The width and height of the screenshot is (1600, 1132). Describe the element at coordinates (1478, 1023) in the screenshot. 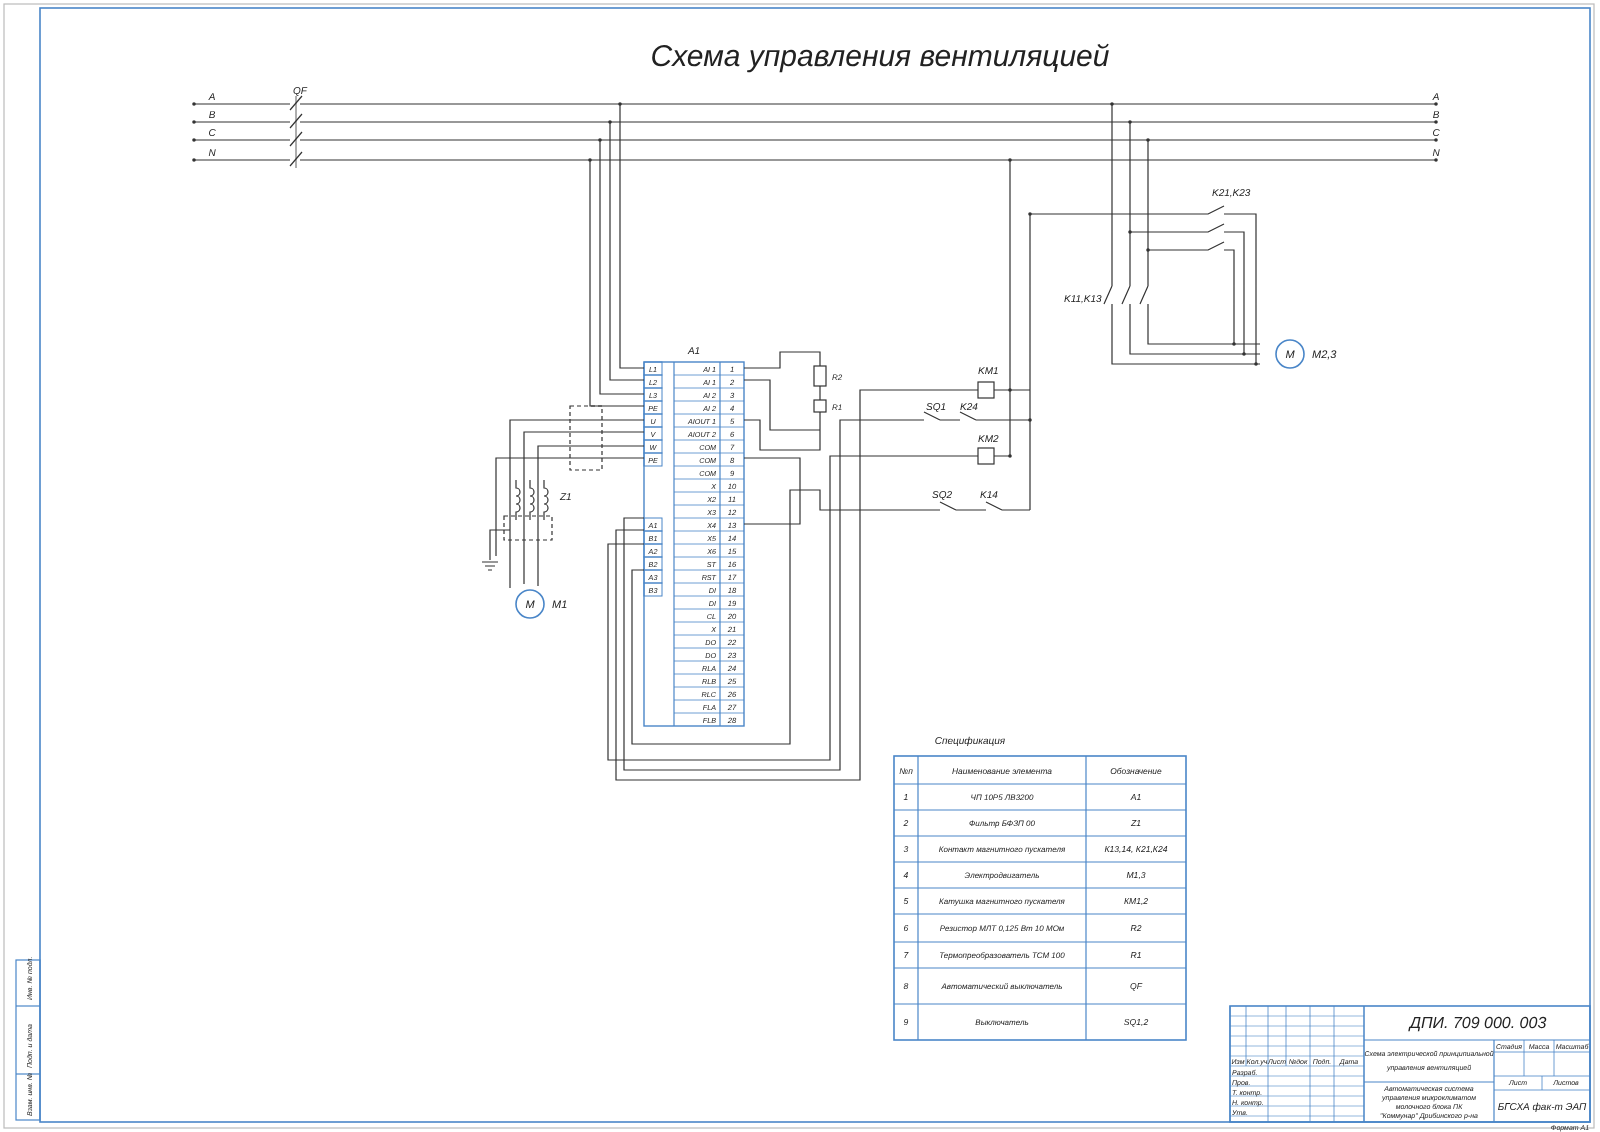

I see `drawing-number: ДПИ. 709 000. 003` at that location.